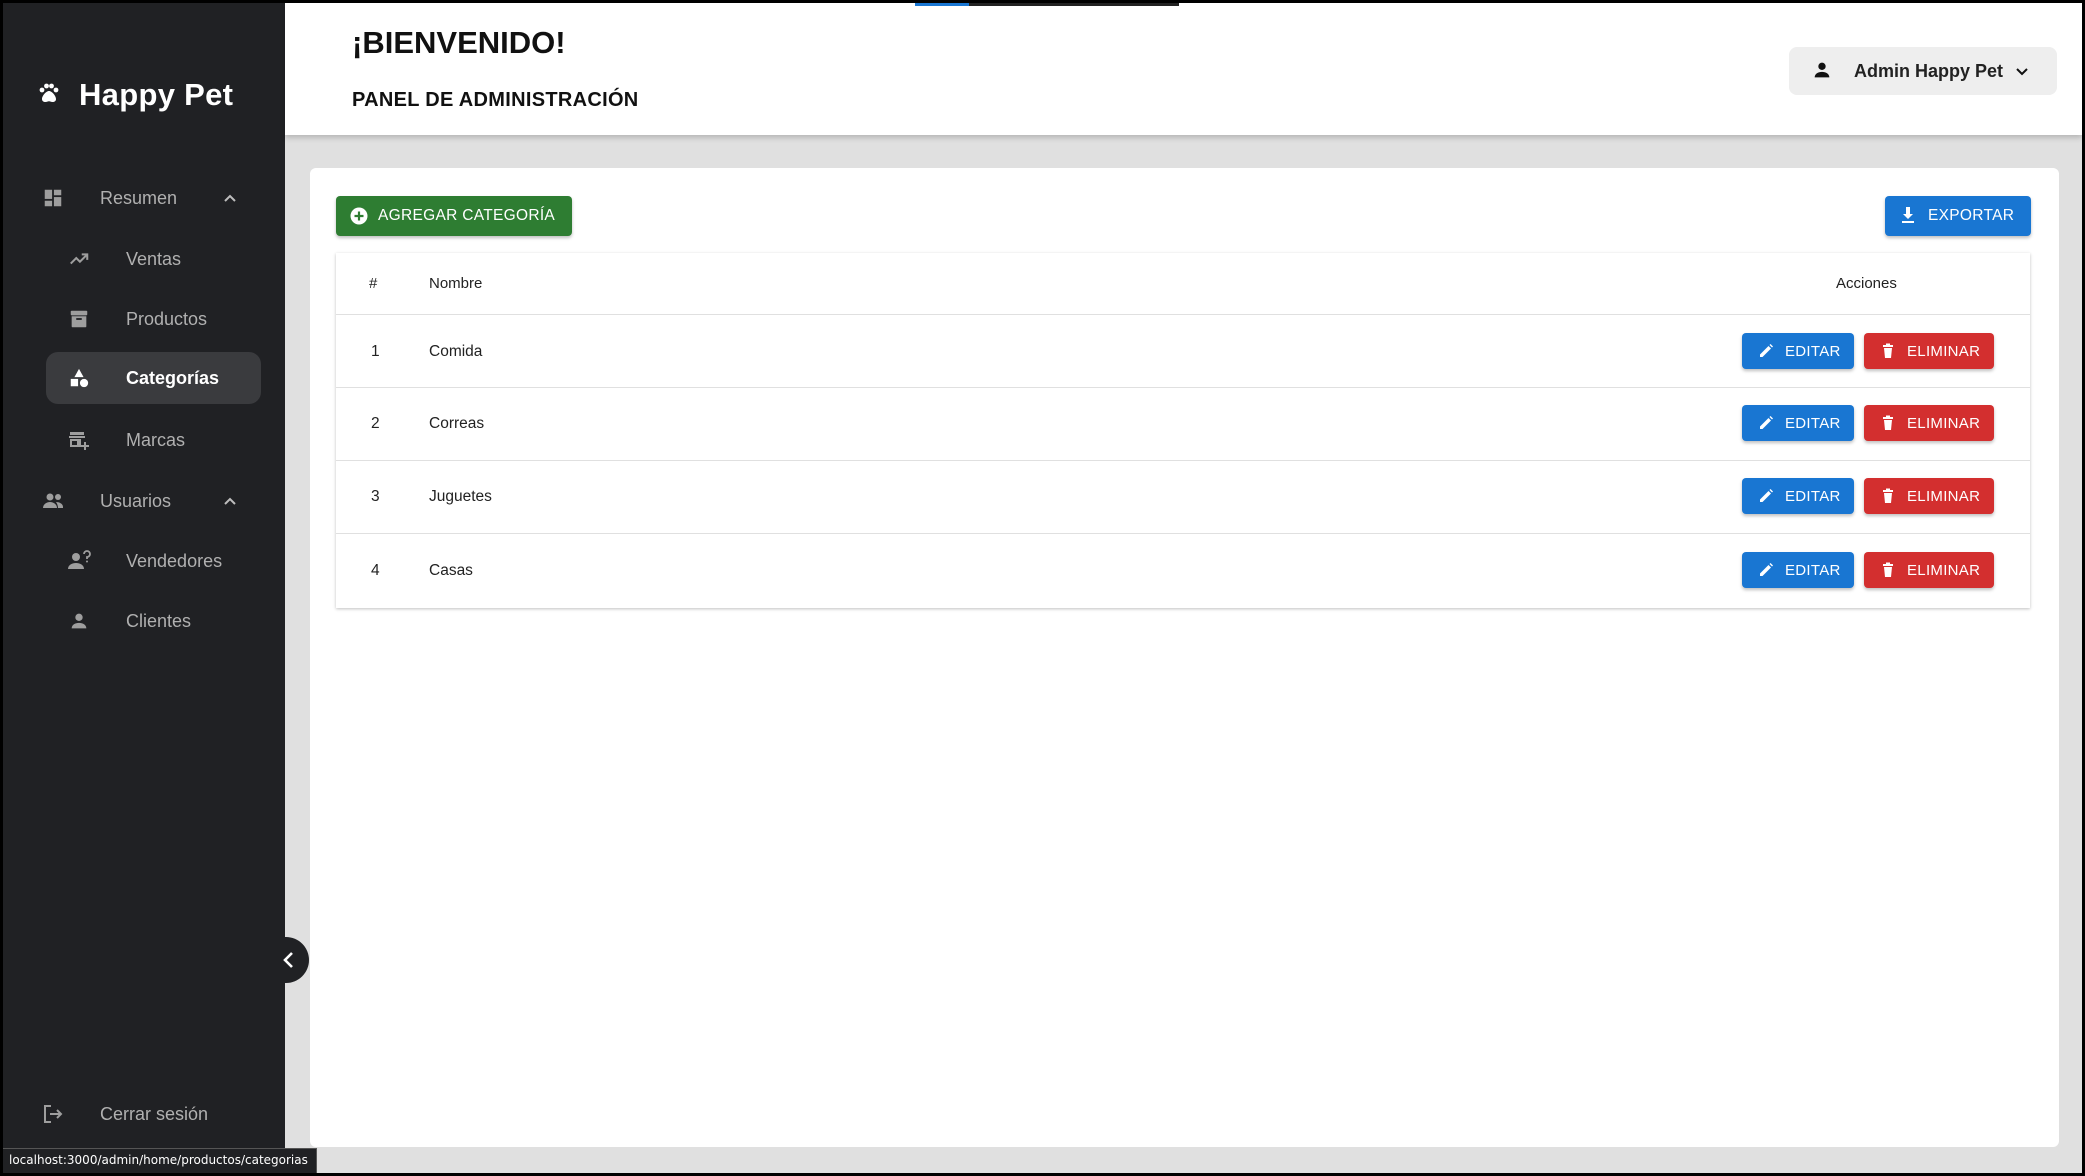  I want to click on add-circle-icon, so click(359, 218).